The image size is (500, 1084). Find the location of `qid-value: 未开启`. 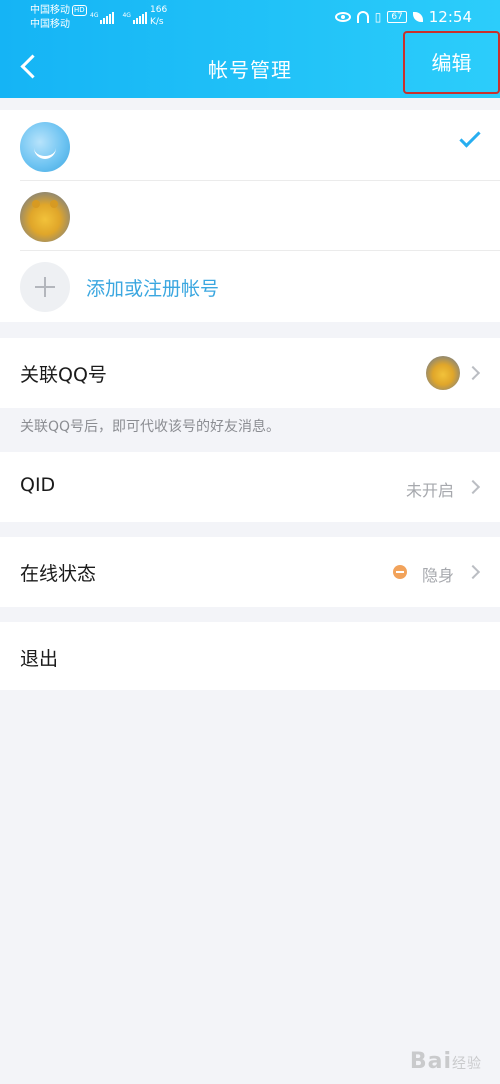

qid-value: 未开启 is located at coordinates (429, 490).